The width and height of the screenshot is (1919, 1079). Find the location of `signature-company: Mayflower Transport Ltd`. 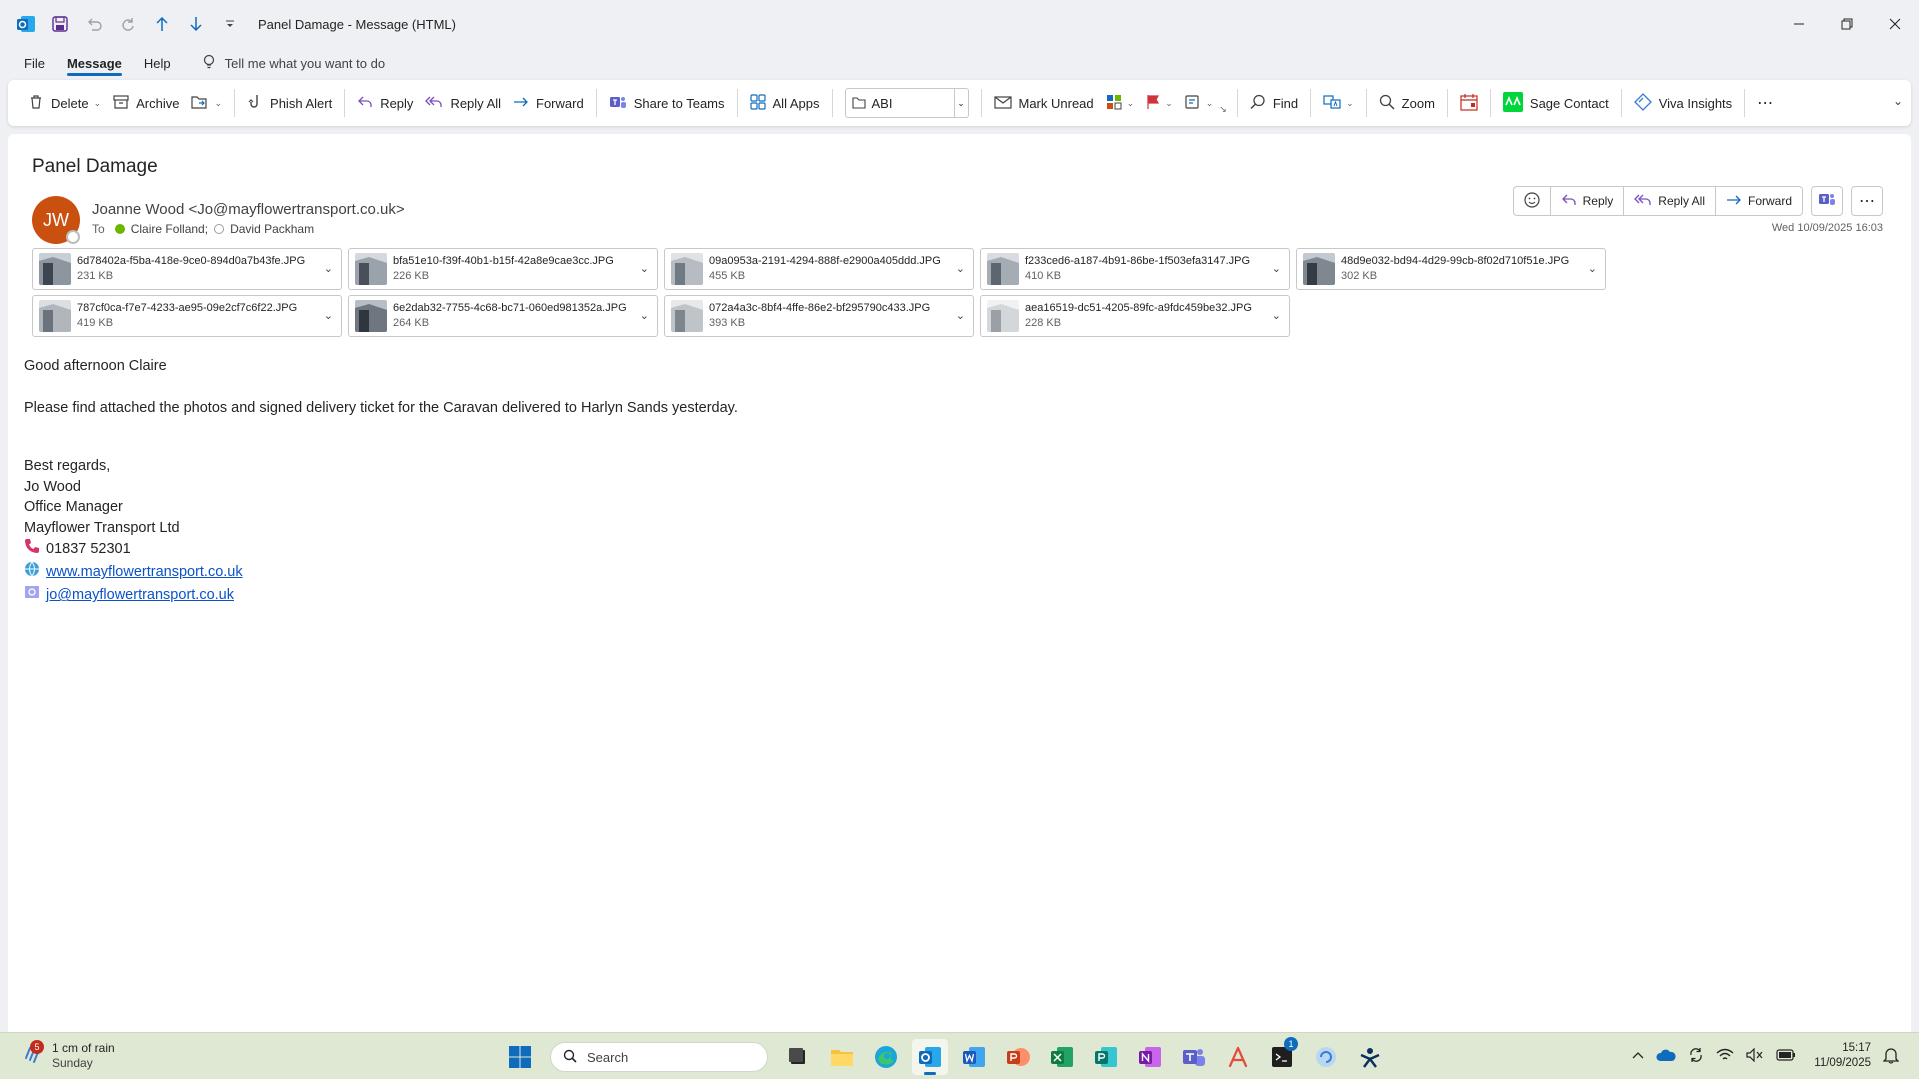

signature-company: Mayflower Transport Ltd is located at coordinates (102, 527).